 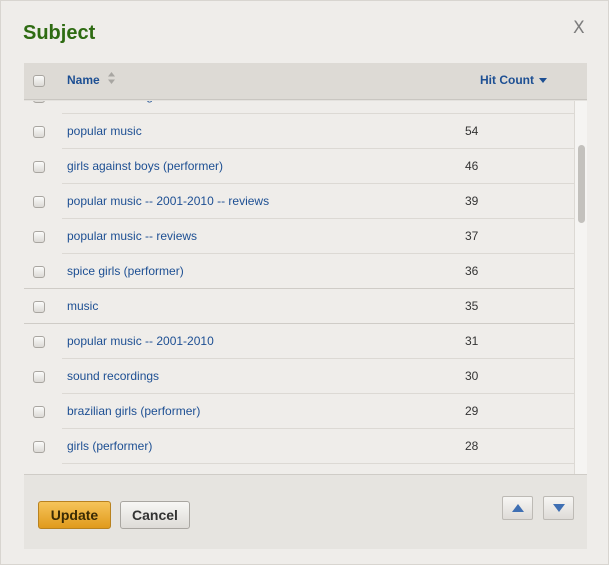 I want to click on vertical-scrollbar, so click(x=580, y=287).